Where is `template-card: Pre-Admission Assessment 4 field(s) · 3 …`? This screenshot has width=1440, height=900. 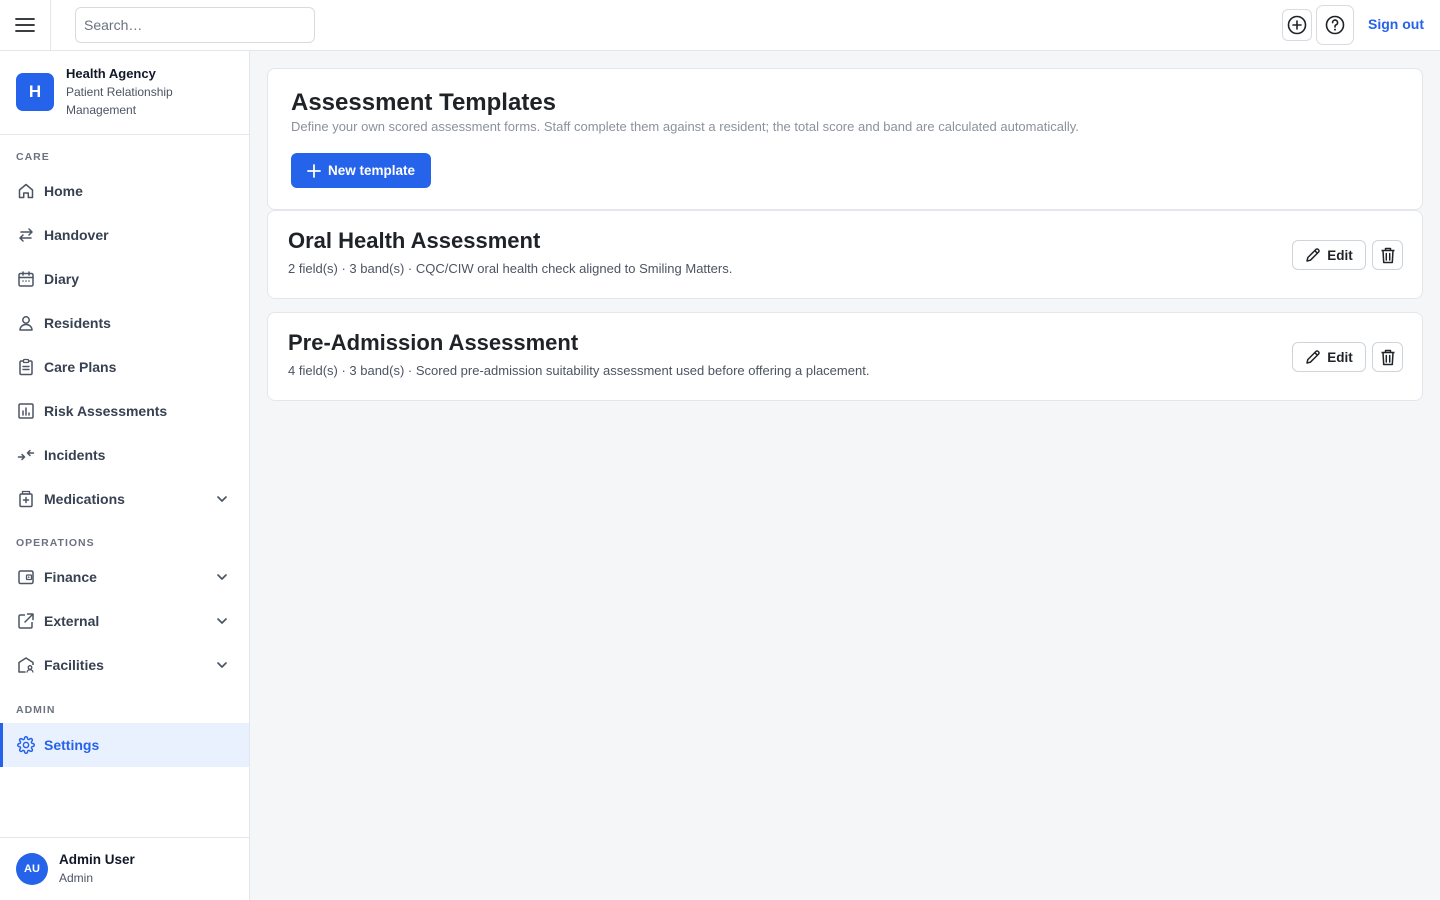 template-card: Pre-Admission Assessment 4 field(s) · 3 … is located at coordinates (845, 356).